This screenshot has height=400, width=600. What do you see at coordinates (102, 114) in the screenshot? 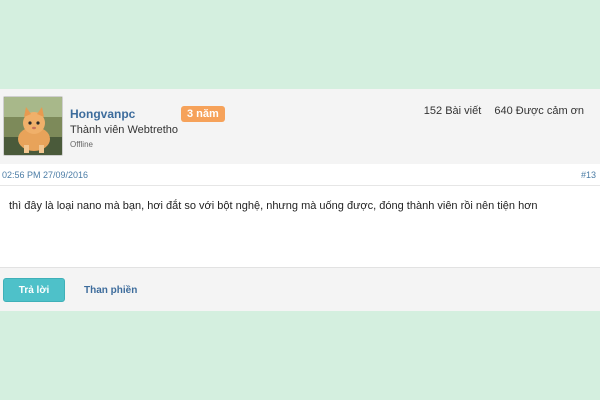
I see `username-link: Hongvanpc` at bounding box center [102, 114].